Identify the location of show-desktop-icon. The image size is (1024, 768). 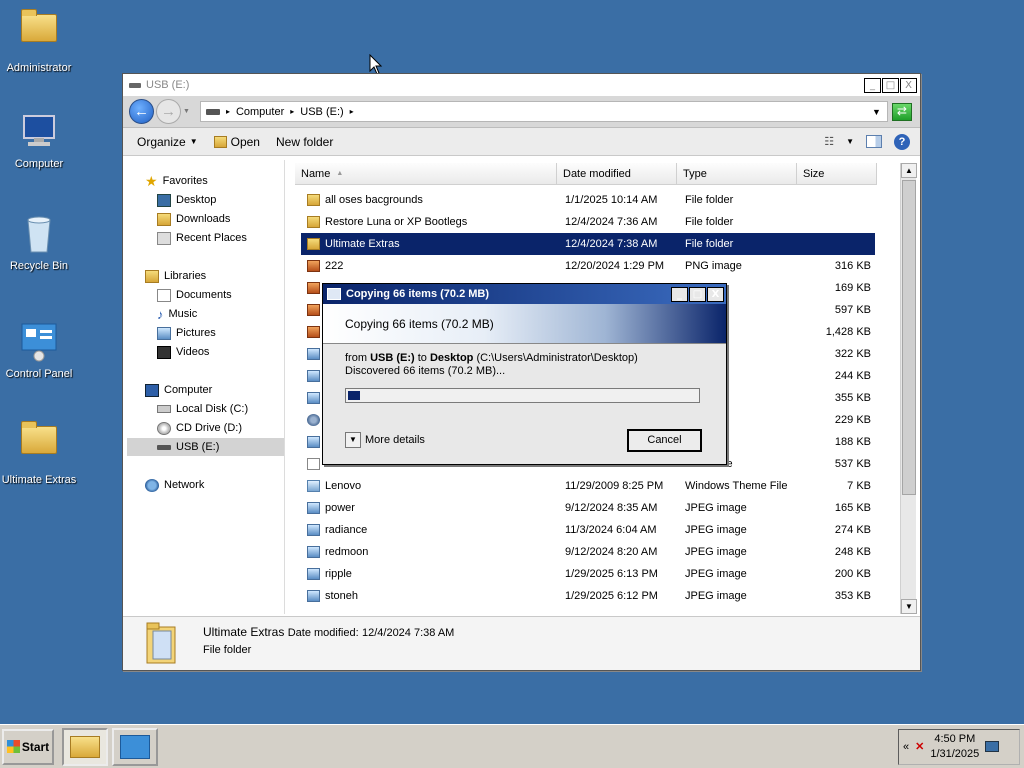
(992, 746).